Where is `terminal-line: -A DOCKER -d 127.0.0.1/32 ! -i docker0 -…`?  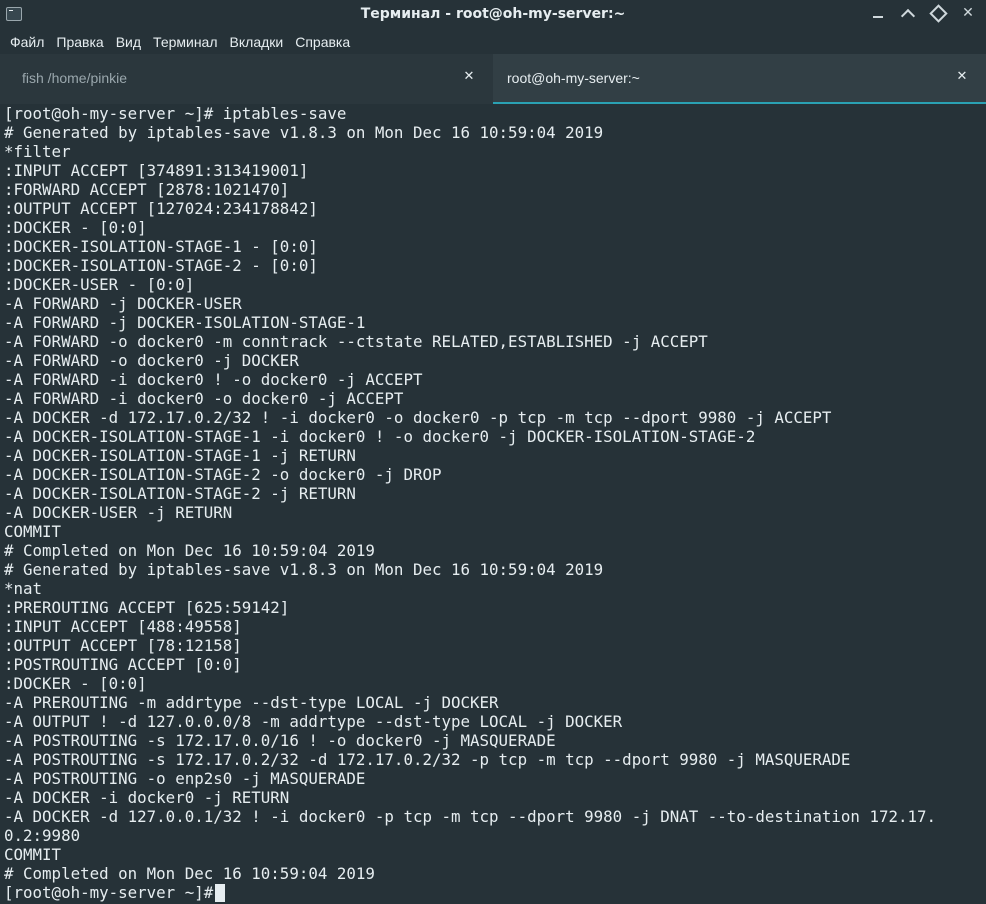
terminal-line: -A DOCKER -d 127.0.0.1/32 ! -i docker0 -… is located at coordinates (470, 816).